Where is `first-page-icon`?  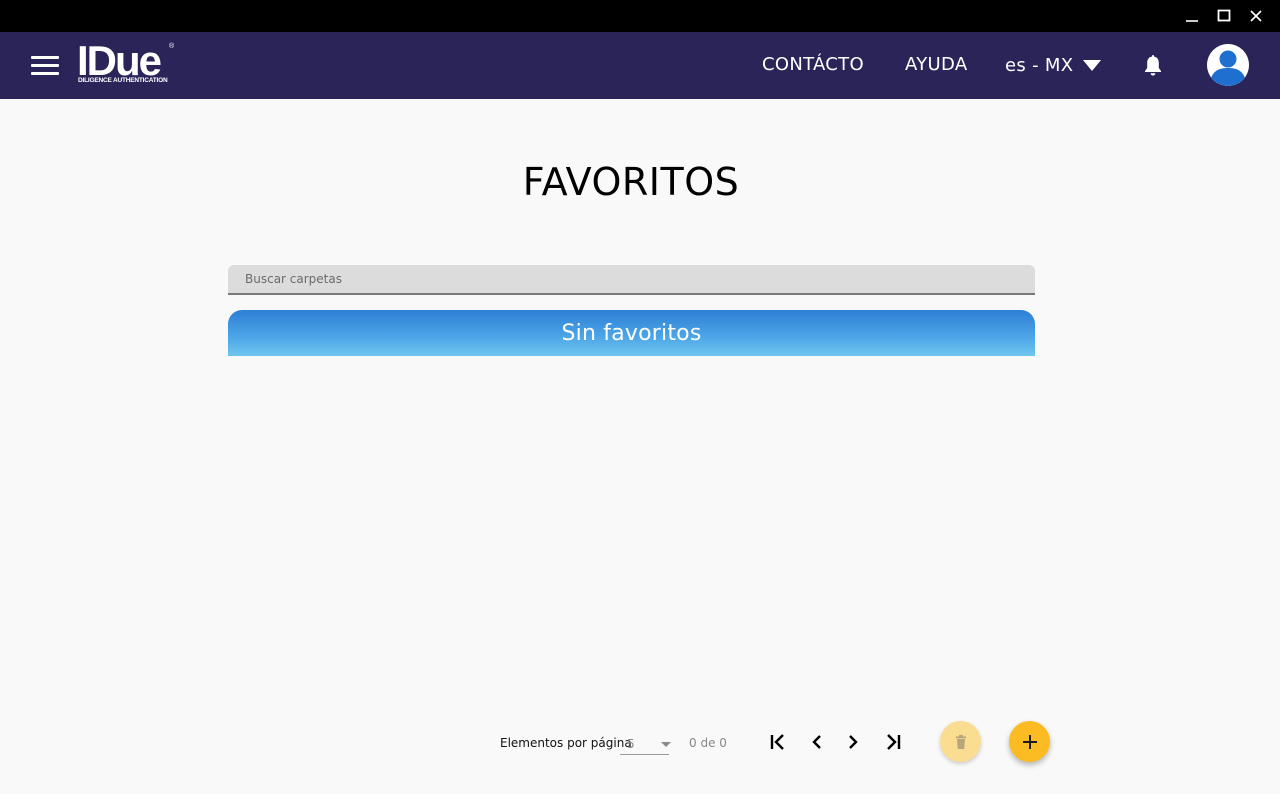
first-page-icon is located at coordinates (777, 742).